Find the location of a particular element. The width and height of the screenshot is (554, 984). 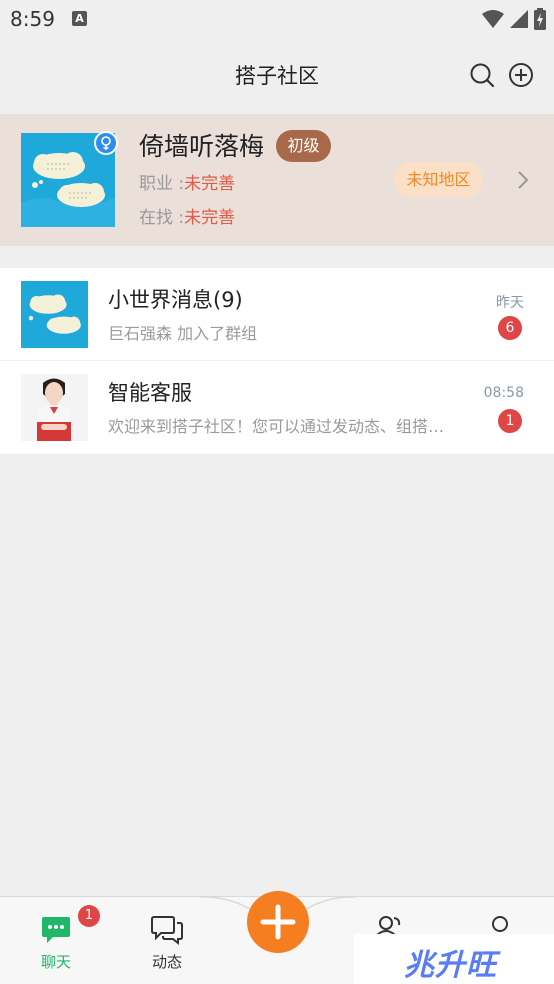

profile-icon is located at coordinates (500, 924).